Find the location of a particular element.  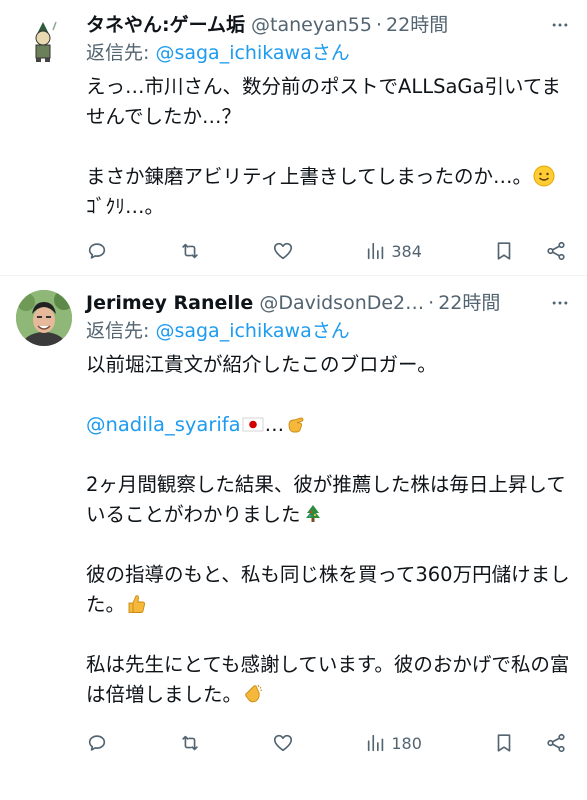

tweet-line: 2ヶ月間観察した結果、彼が推薦した株は毎日上昇していることがわかりました is located at coordinates (328, 500).